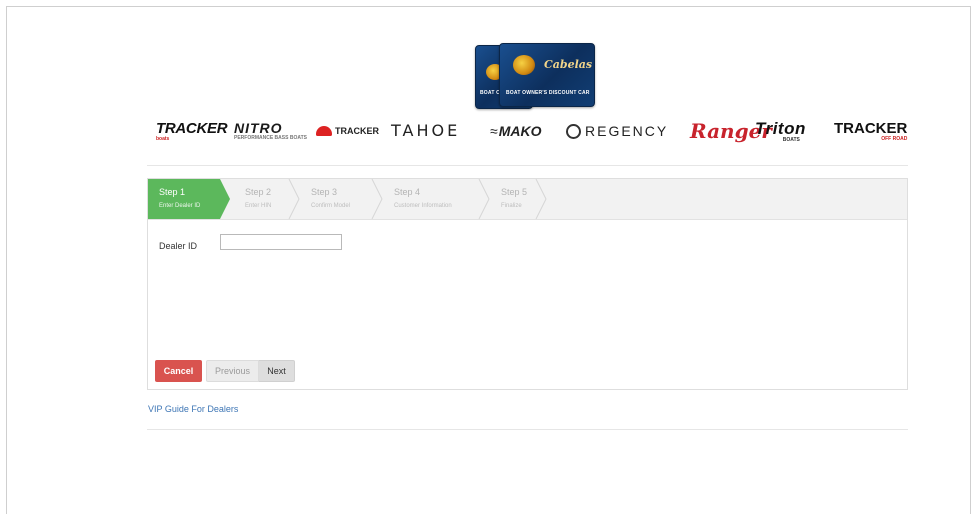  Describe the element at coordinates (258, 199) in the screenshot. I see `wizard-step-2: Step 2 Enter HIN` at that location.